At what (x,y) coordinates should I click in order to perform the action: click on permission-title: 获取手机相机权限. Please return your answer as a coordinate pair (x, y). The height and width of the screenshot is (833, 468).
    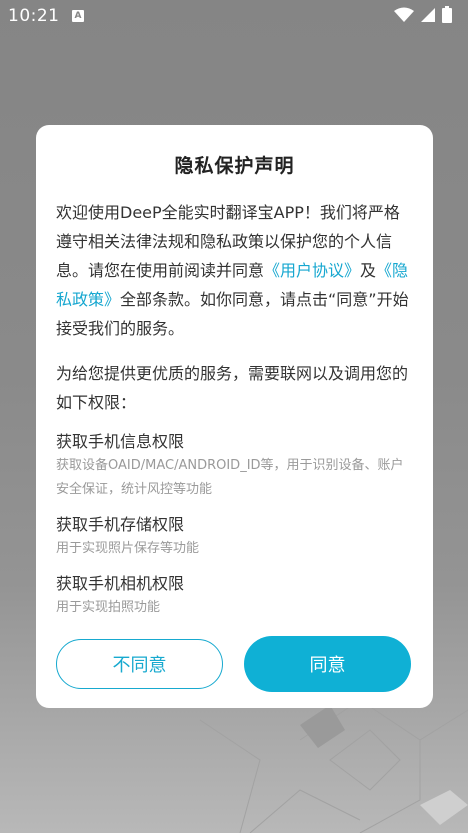
    Looking at the image, I should click on (120, 583).